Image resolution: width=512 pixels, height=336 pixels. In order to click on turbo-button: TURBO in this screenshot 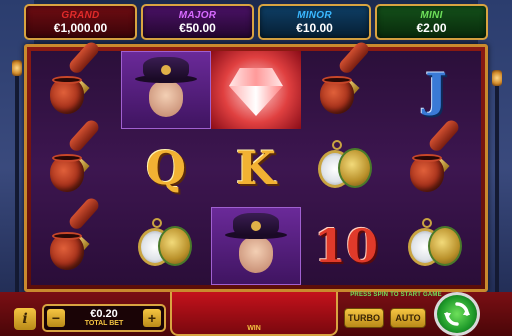, I will do `click(364, 318)`.